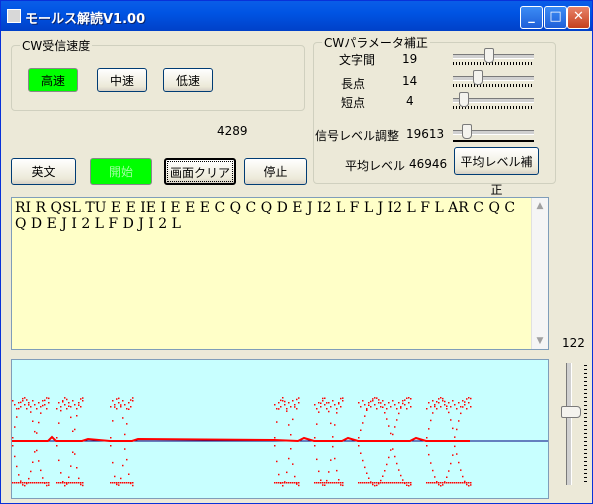  What do you see at coordinates (555, 17) in the screenshot?
I see `maximize-button: □` at bounding box center [555, 17].